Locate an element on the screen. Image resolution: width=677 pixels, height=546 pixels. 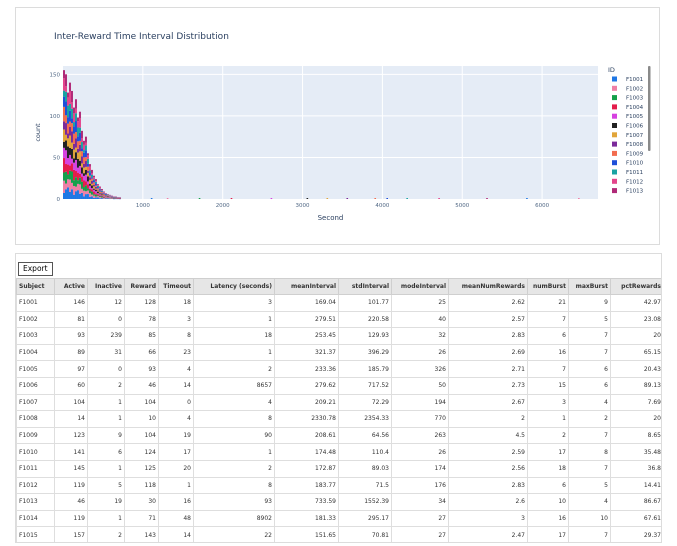
export-button: Export is located at coordinates (35, 269).